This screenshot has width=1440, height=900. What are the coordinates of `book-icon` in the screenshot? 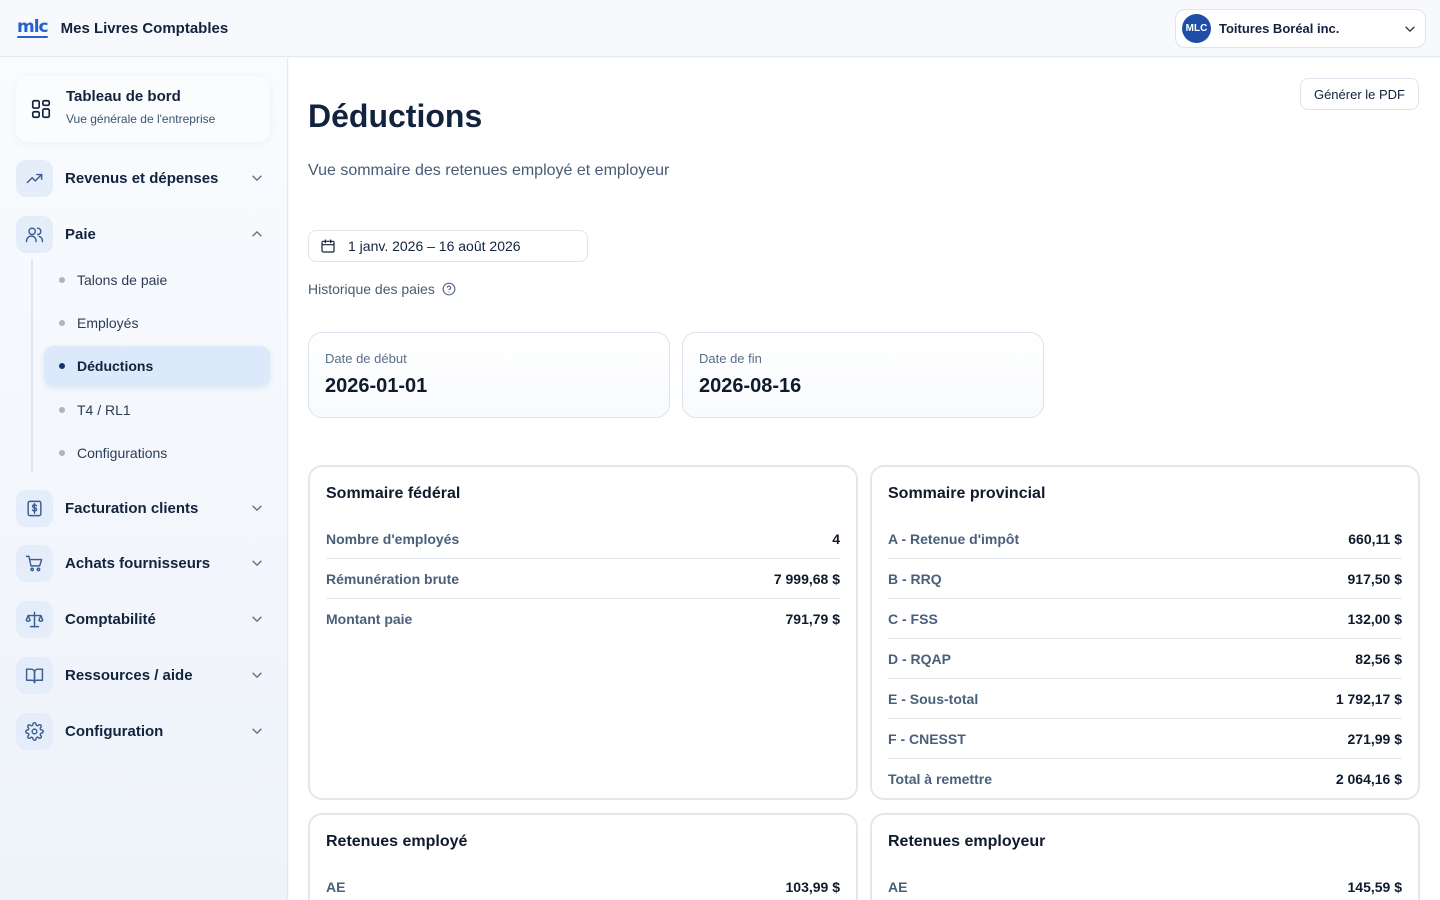 It's located at (34, 675).